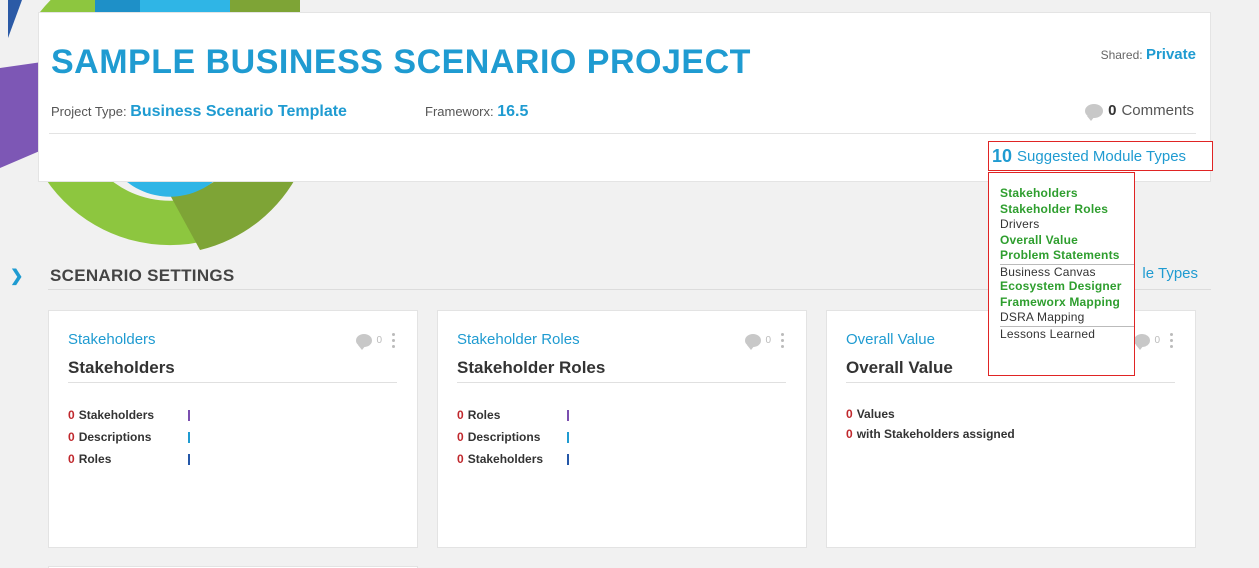 This screenshot has height=568, width=1259. I want to click on stat-row: 0 with Stakeholders assigned, so click(930, 434).